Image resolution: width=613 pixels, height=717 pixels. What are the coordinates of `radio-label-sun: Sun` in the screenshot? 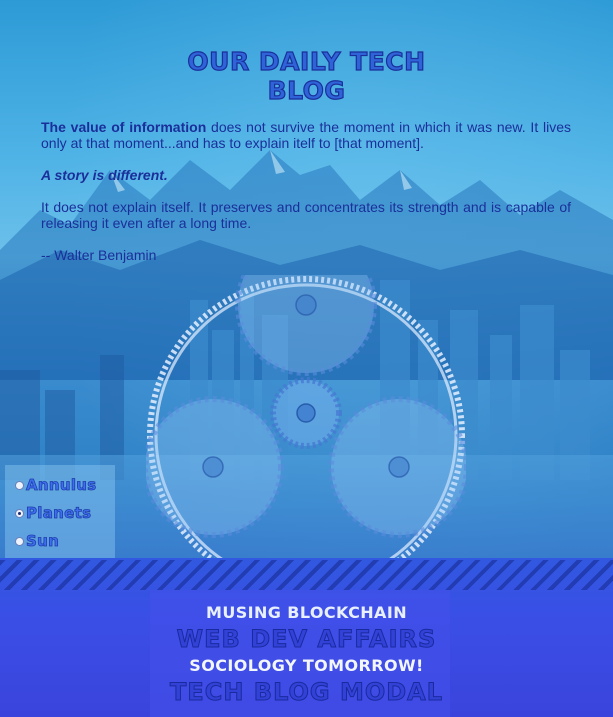 It's located at (43, 541).